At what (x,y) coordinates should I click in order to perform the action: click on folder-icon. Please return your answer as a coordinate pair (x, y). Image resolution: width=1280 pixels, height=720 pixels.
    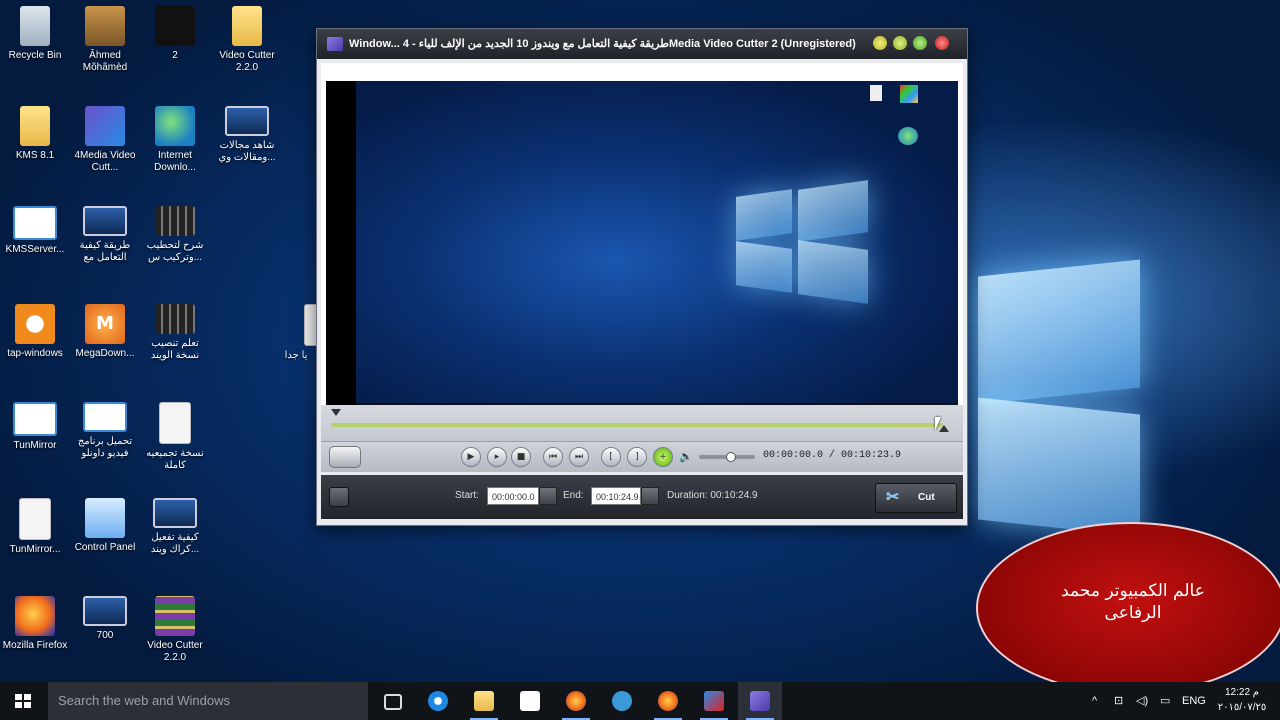
    Looking at the image, I should click on (35, 126).